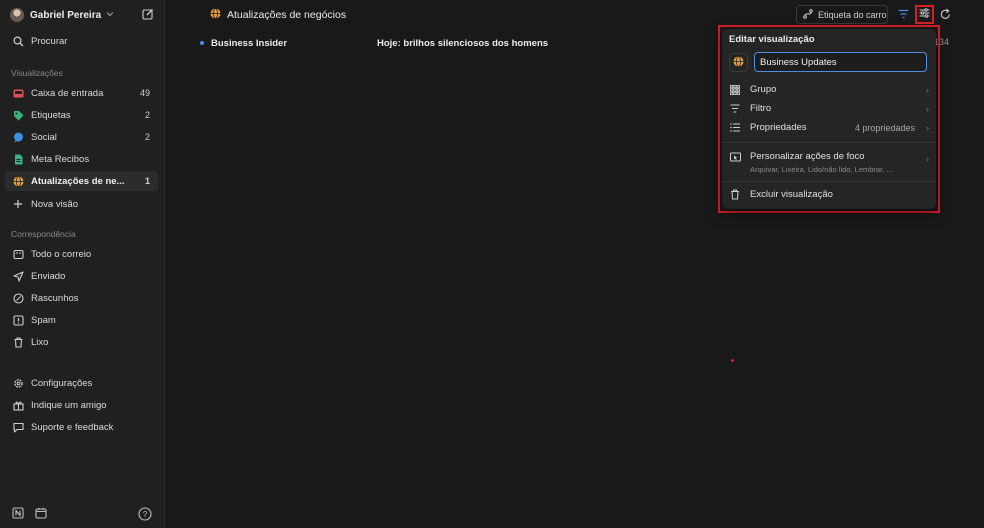 This screenshot has height=528, width=984. Describe the element at coordinates (110, 15) in the screenshot. I see `chevron-down-icon` at that location.